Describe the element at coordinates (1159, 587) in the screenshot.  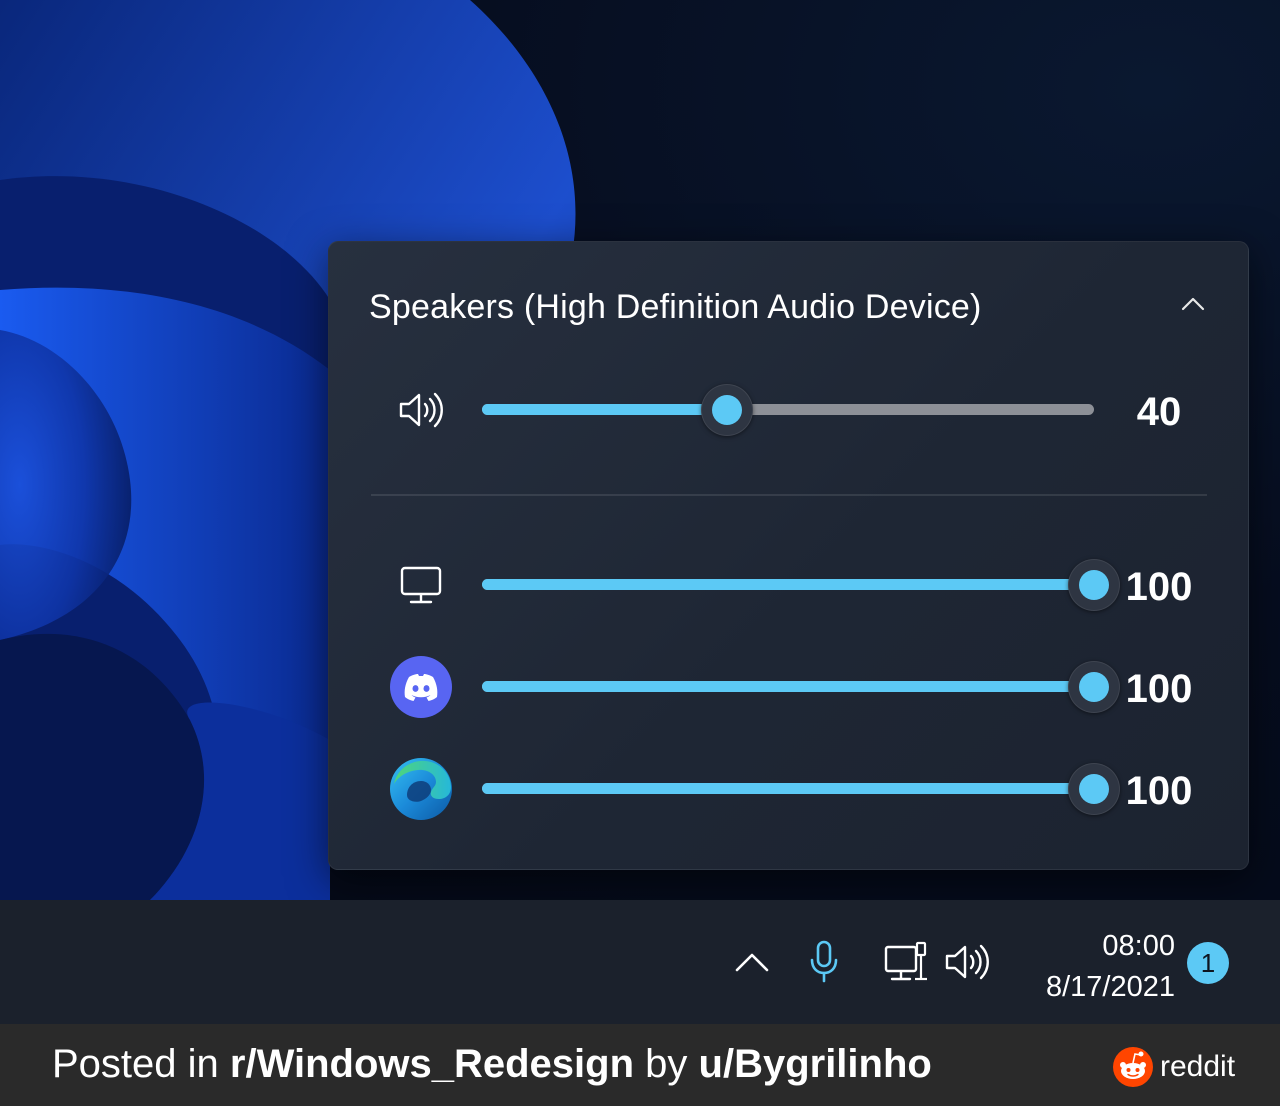
I see `system-sounds-volume-value: 100` at that location.